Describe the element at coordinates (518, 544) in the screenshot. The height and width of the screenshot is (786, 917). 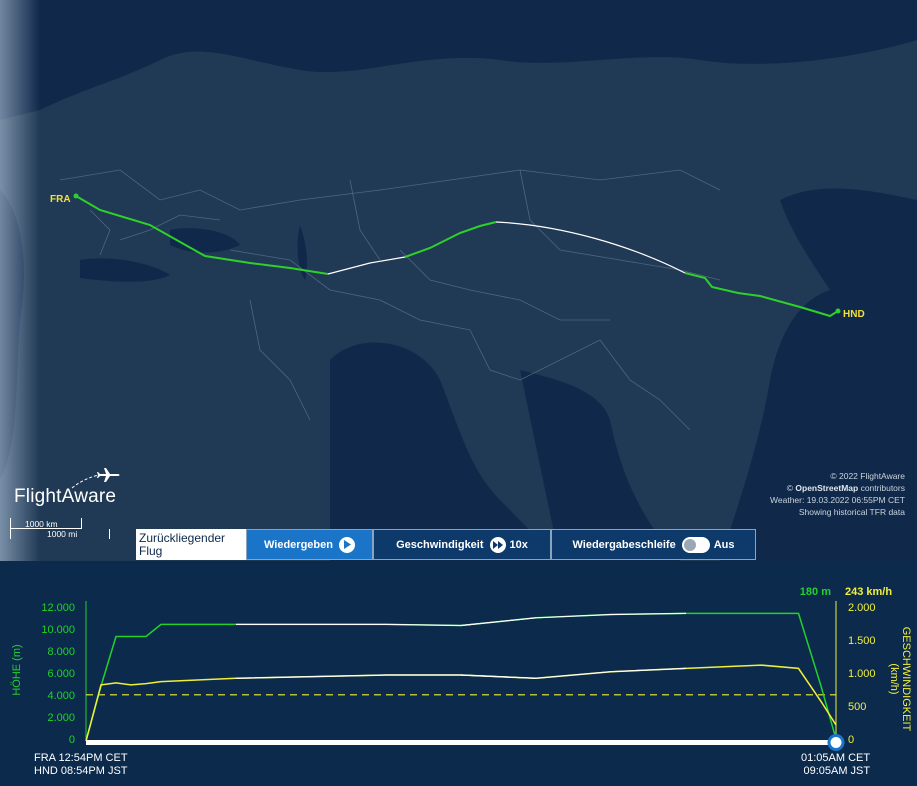
I see `speed-value: 10x` at that location.